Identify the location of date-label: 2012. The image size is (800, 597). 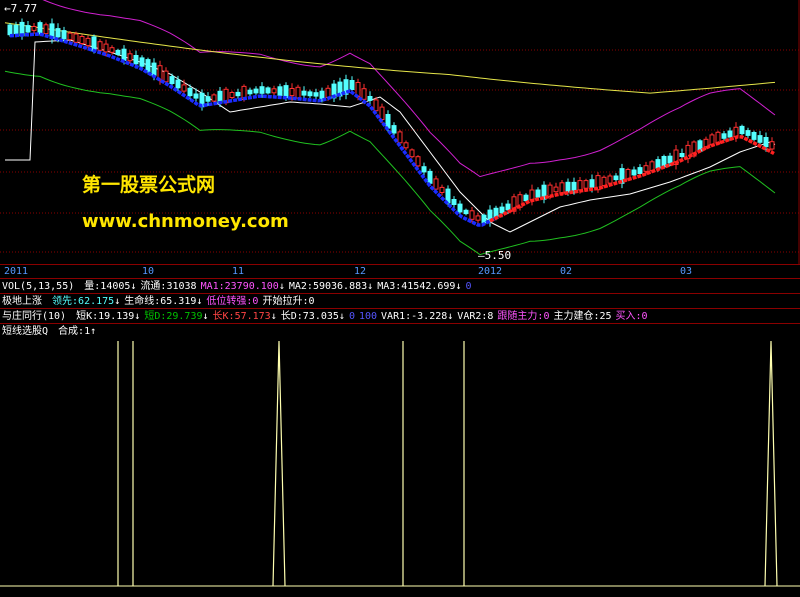
(490, 271).